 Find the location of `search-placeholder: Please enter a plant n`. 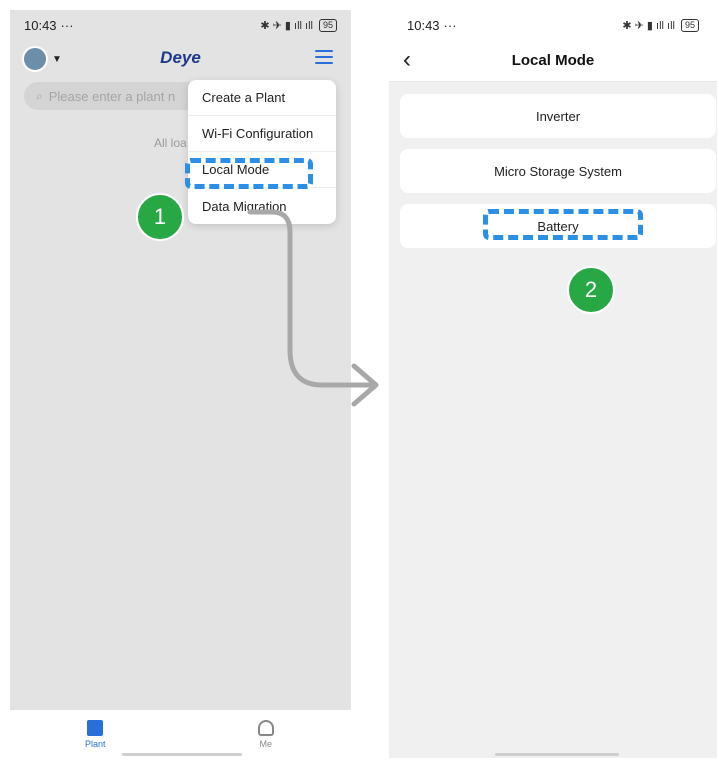

search-placeholder: Please enter a plant n is located at coordinates (112, 96).